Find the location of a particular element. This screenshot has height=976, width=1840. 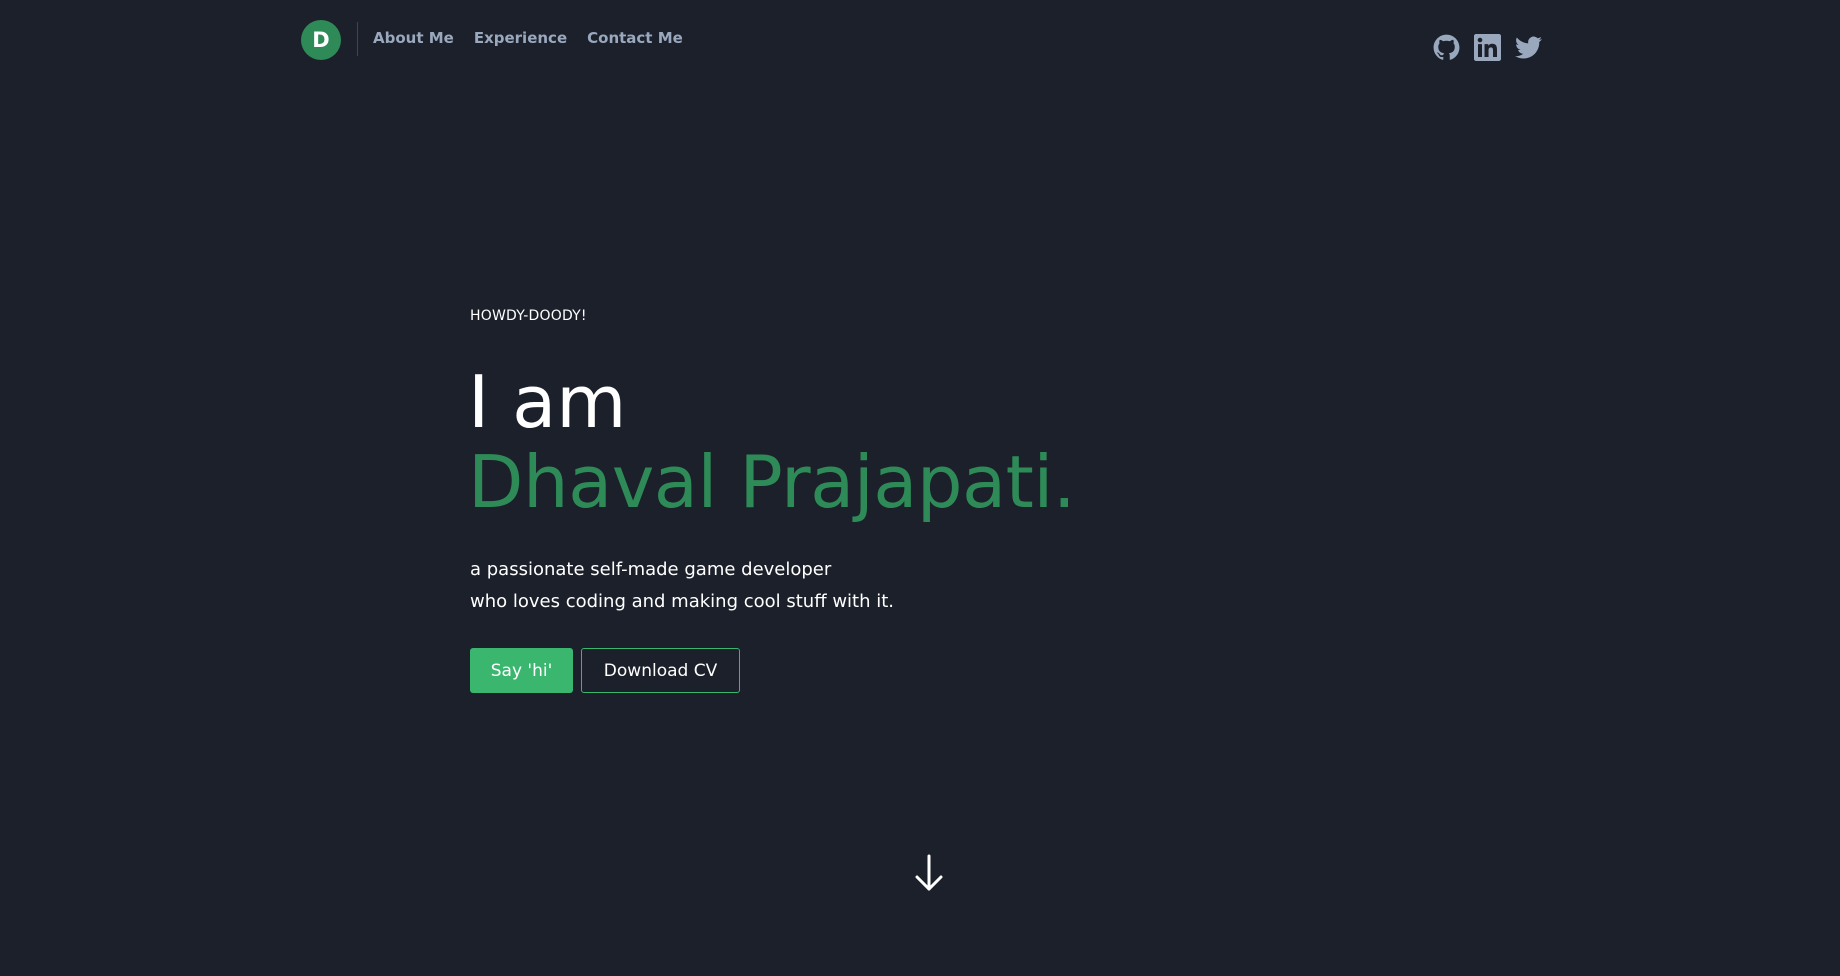

twitter-icon is located at coordinates (1528, 47).